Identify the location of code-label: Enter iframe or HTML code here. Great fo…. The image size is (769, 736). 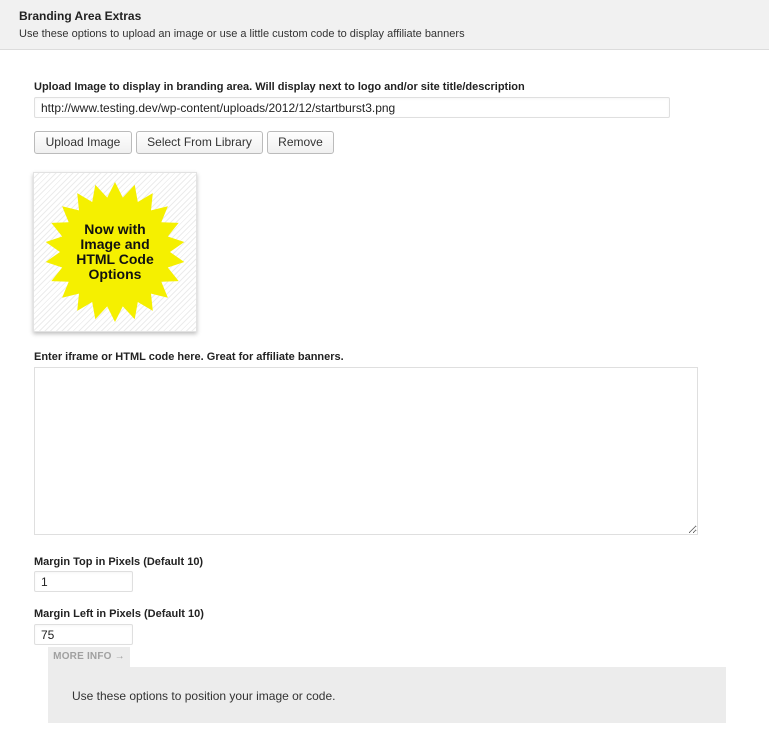
(189, 357).